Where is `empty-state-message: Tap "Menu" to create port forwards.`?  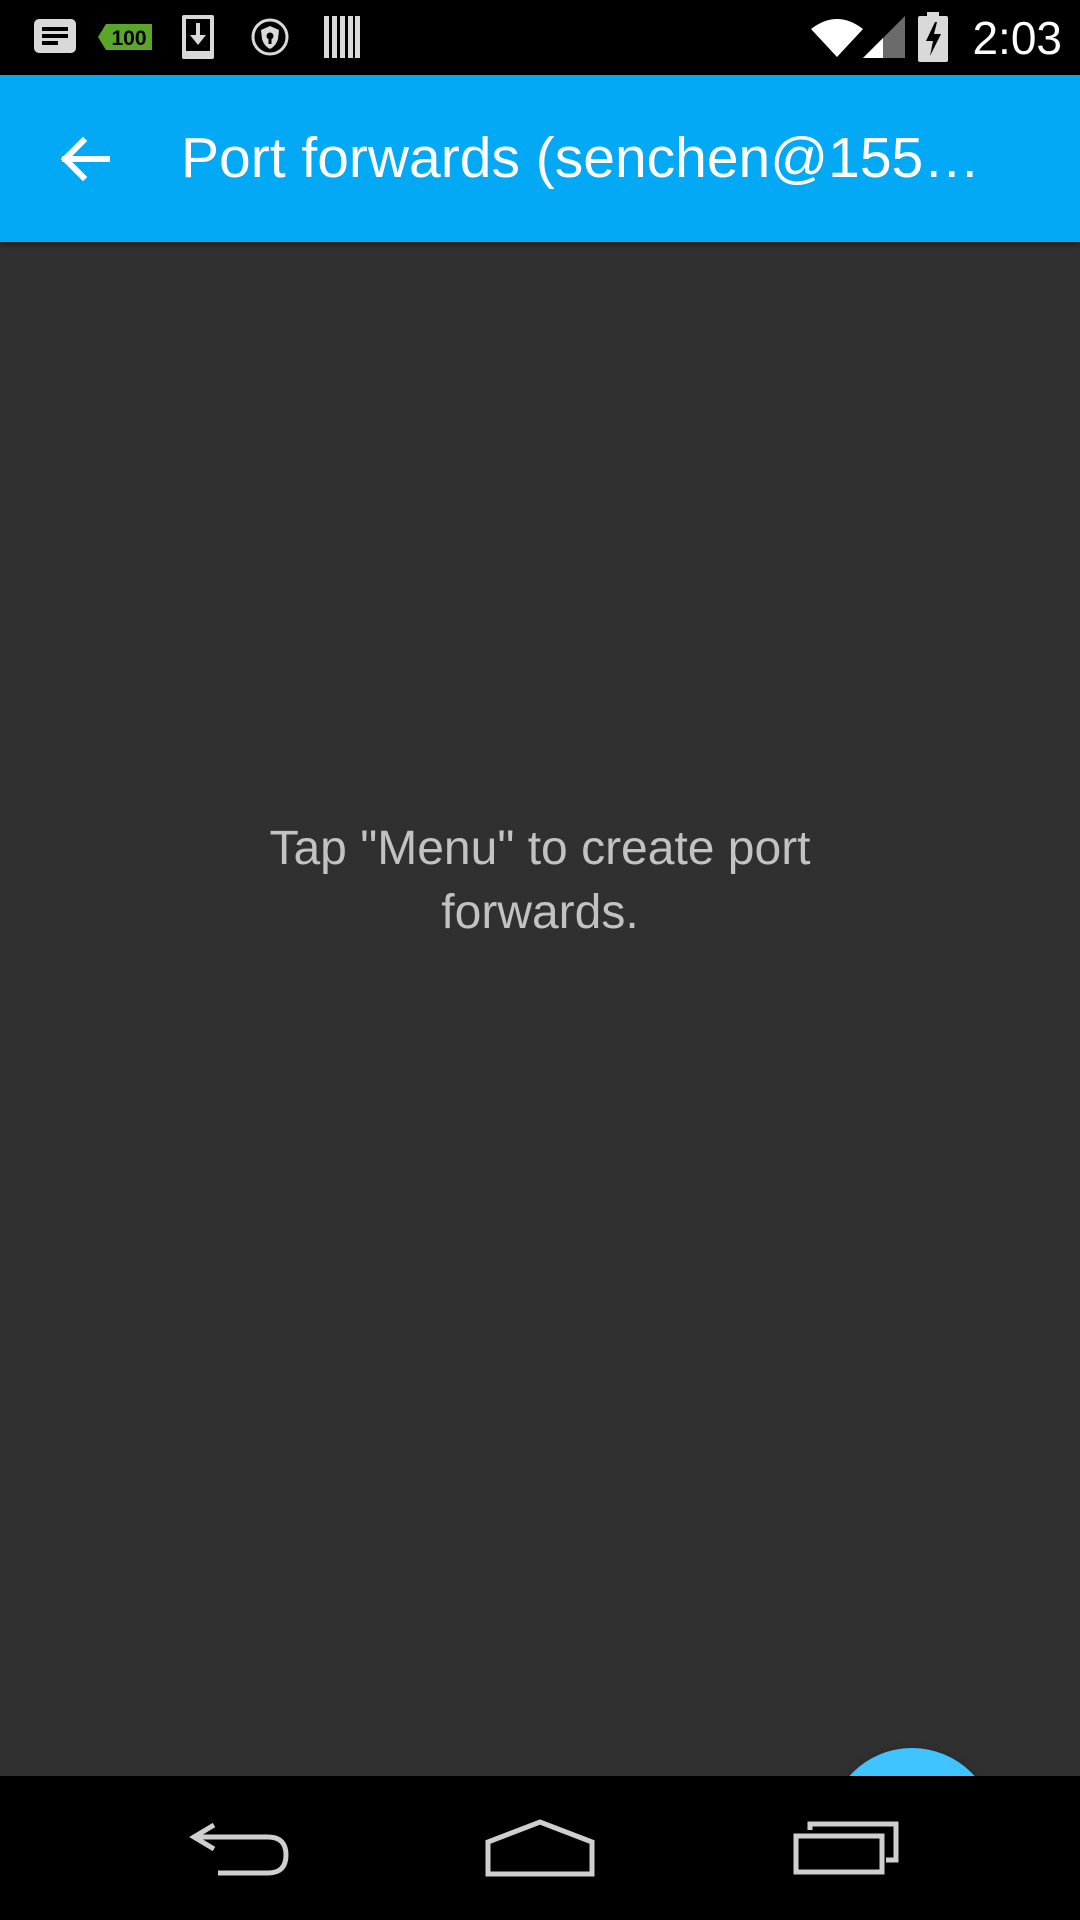 empty-state-message: Tap "Menu" to create port forwards. is located at coordinates (540, 880).